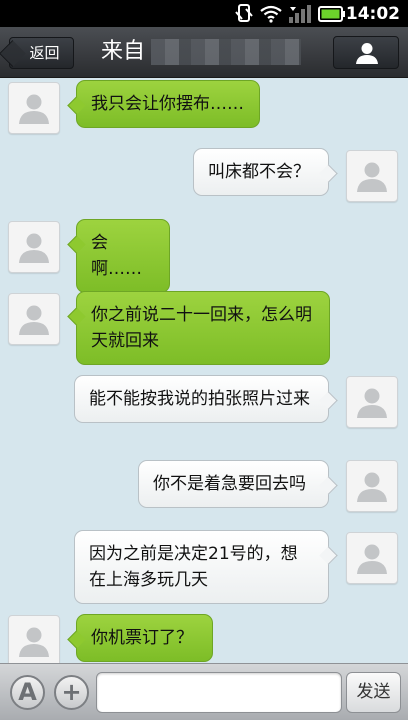 The width and height of the screenshot is (408, 720). I want to click on message-bubble: 因为之前是决定21号的，想在上海多玩几天, so click(201, 567).